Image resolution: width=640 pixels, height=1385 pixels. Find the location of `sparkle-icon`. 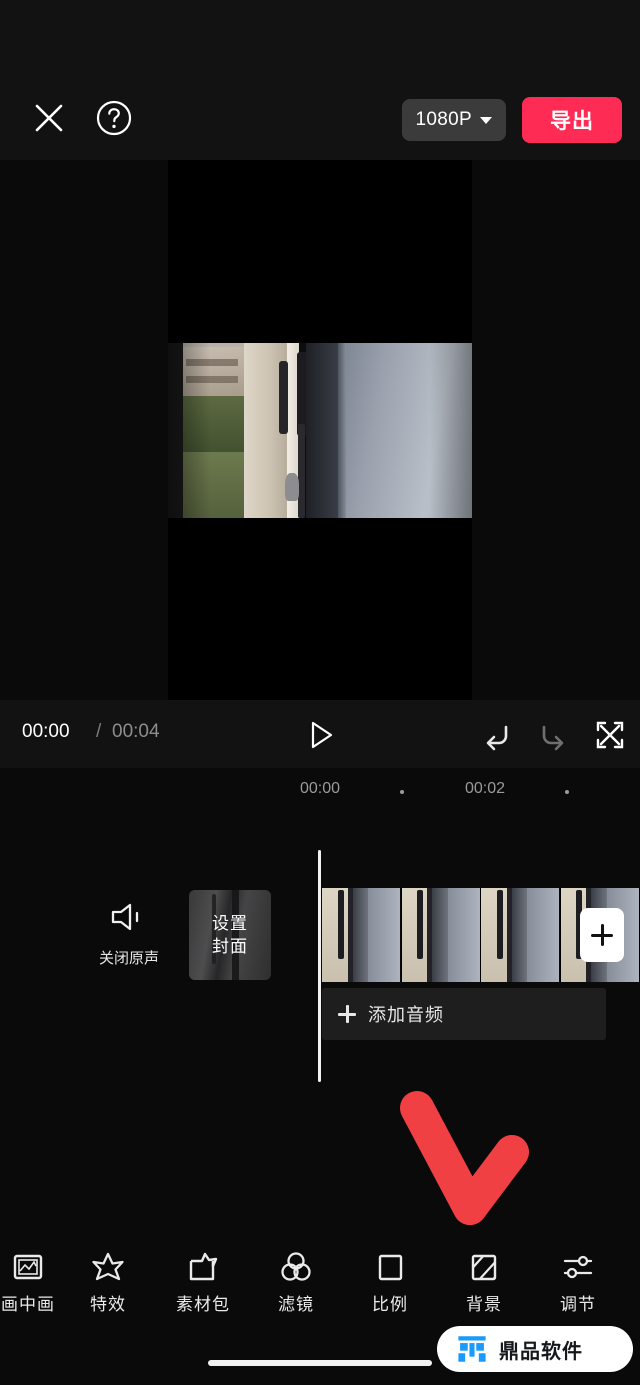

sparkle-icon is located at coordinates (108, 1267).